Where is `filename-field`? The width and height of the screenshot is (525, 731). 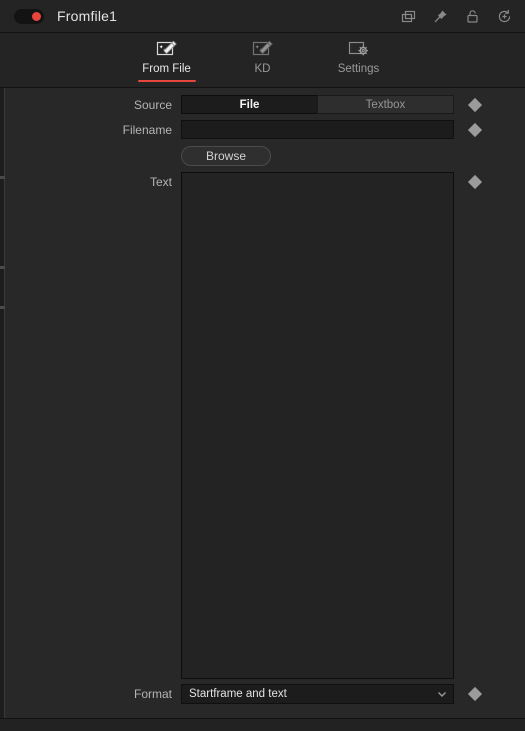 filename-field is located at coordinates (353, 129).